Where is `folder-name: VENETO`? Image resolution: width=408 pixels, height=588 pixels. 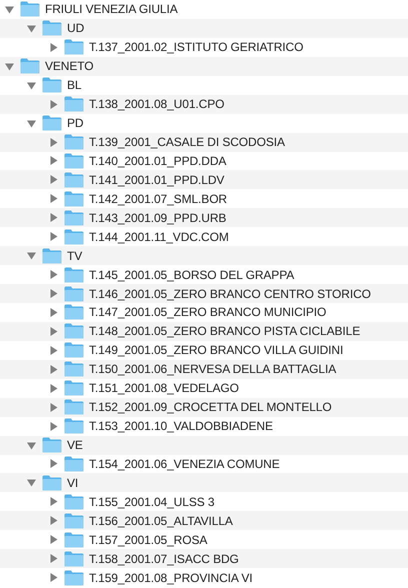 folder-name: VENETO is located at coordinates (69, 66).